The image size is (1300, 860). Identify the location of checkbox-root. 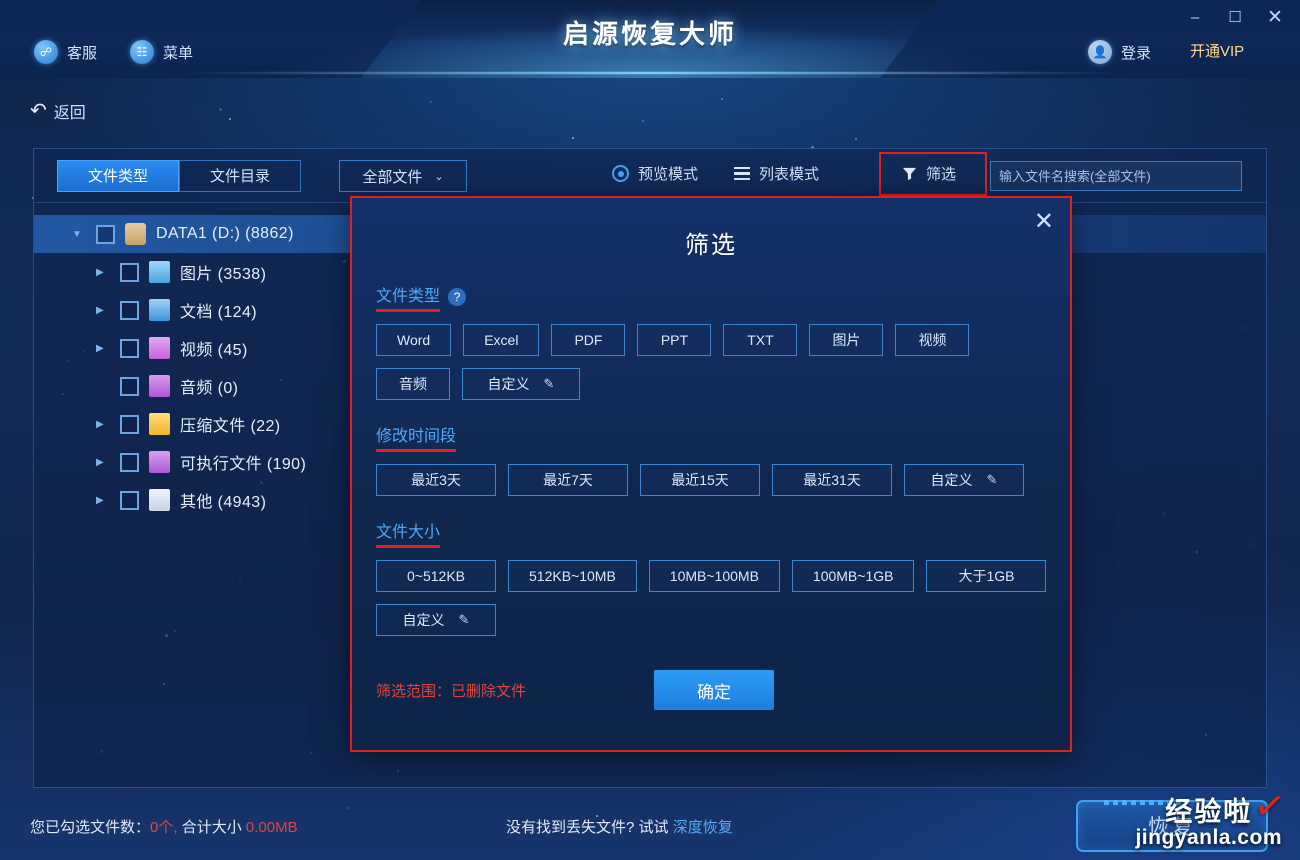
(105, 234).